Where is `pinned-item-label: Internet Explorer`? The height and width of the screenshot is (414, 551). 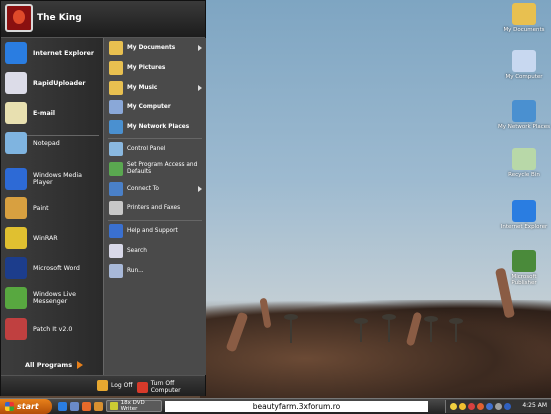
pinned-item-label: Internet Explorer is located at coordinates (64, 53).